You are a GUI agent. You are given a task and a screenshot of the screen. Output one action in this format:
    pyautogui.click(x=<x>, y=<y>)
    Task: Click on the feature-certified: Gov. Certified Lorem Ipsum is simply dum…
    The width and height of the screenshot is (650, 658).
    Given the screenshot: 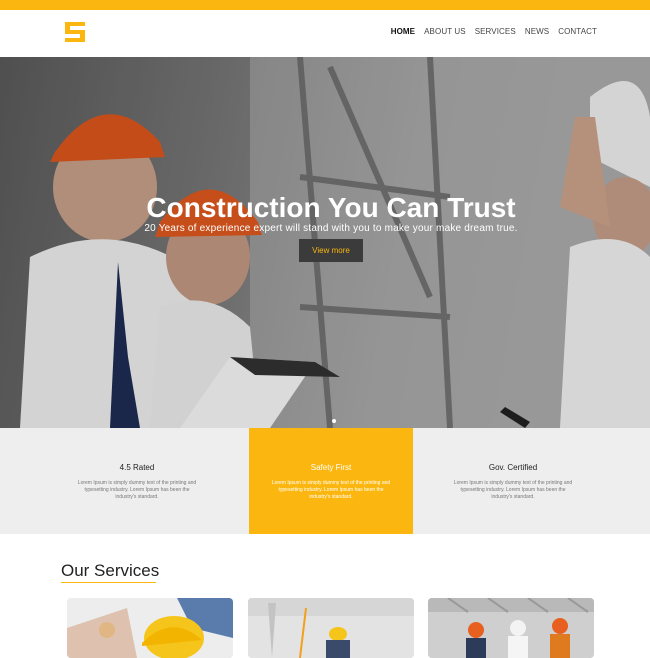 What is the action you would take?
    pyautogui.click(x=513, y=481)
    